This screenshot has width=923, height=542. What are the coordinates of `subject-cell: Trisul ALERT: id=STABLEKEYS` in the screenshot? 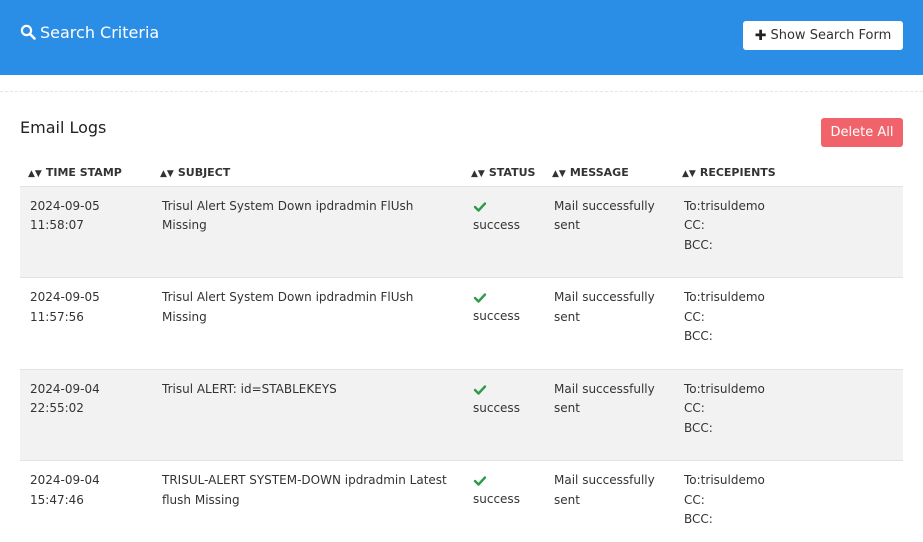 It's located at (307, 415).